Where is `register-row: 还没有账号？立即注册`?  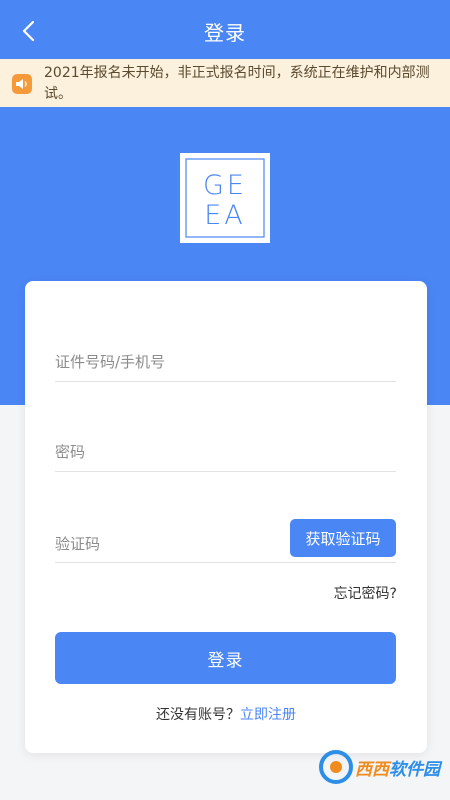 register-row: 还没有账号？立即注册 is located at coordinates (226, 714).